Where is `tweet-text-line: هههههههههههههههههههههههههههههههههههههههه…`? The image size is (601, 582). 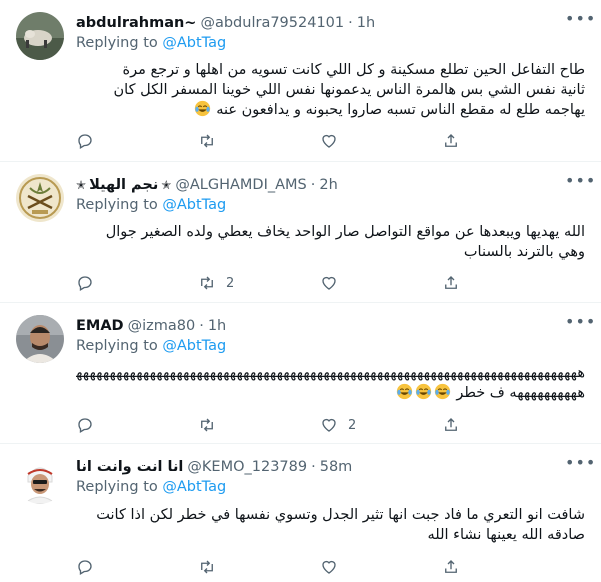 tweet-text-line: هههههههههههههههههههههههههههههههههههههههه… is located at coordinates (330, 373).